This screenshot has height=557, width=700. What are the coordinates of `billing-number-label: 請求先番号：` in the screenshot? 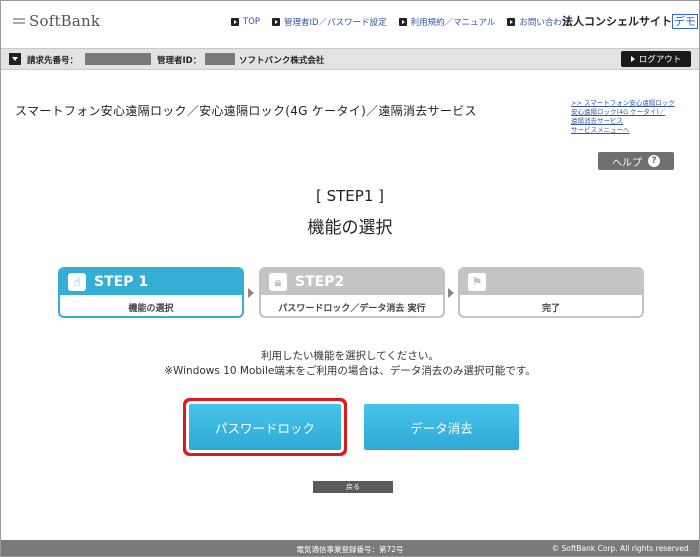 It's located at (53, 61).